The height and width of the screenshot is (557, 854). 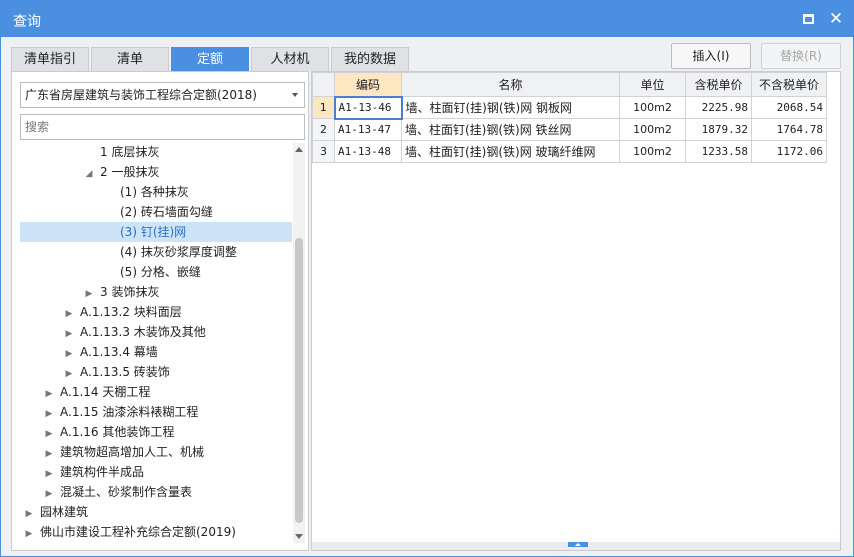 I want to click on tree-node: ▶ 建筑构件半成品, so click(x=94, y=472).